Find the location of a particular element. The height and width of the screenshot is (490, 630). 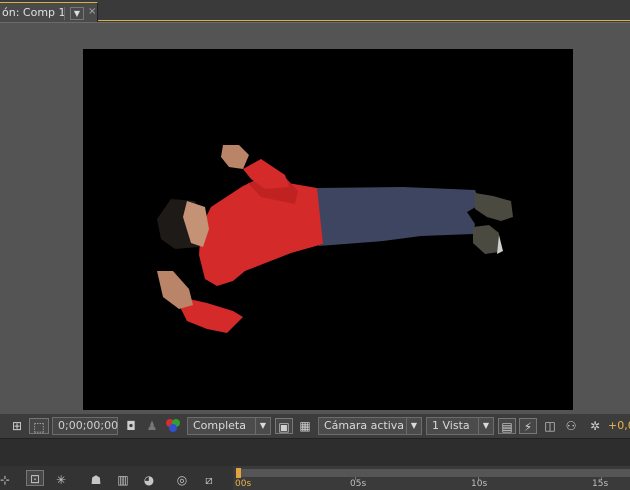

region-of-interest-icon: ⬚ is located at coordinates (39, 426).